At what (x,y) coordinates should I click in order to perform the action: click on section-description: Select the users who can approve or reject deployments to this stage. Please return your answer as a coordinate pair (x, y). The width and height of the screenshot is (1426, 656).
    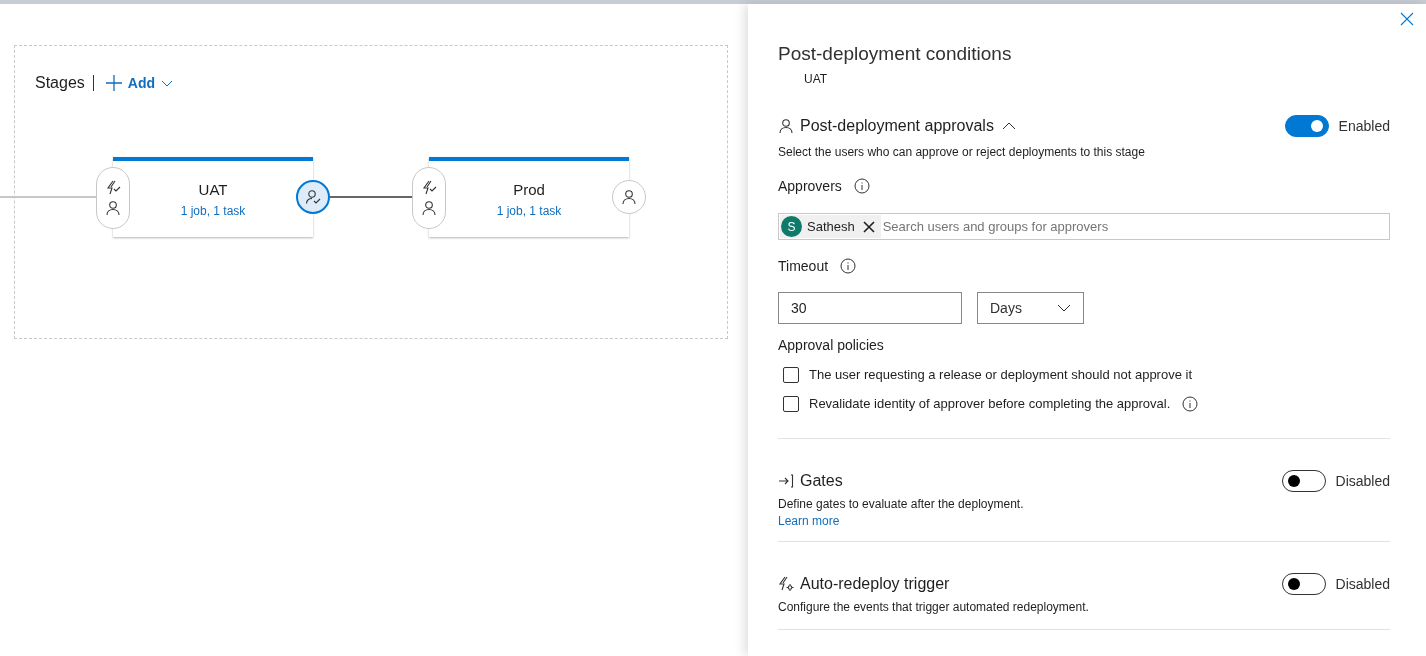
    Looking at the image, I should click on (962, 152).